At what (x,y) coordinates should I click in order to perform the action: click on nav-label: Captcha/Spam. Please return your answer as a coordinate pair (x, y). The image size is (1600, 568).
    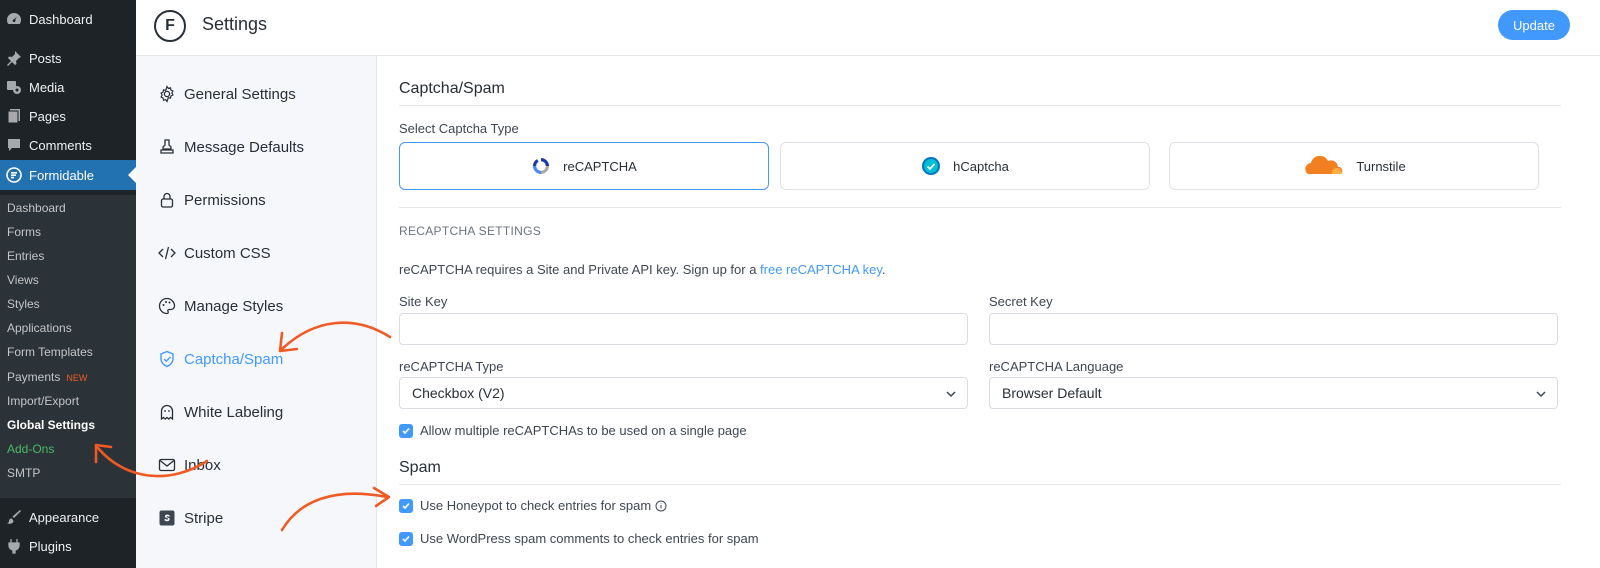
    Looking at the image, I should click on (234, 359).